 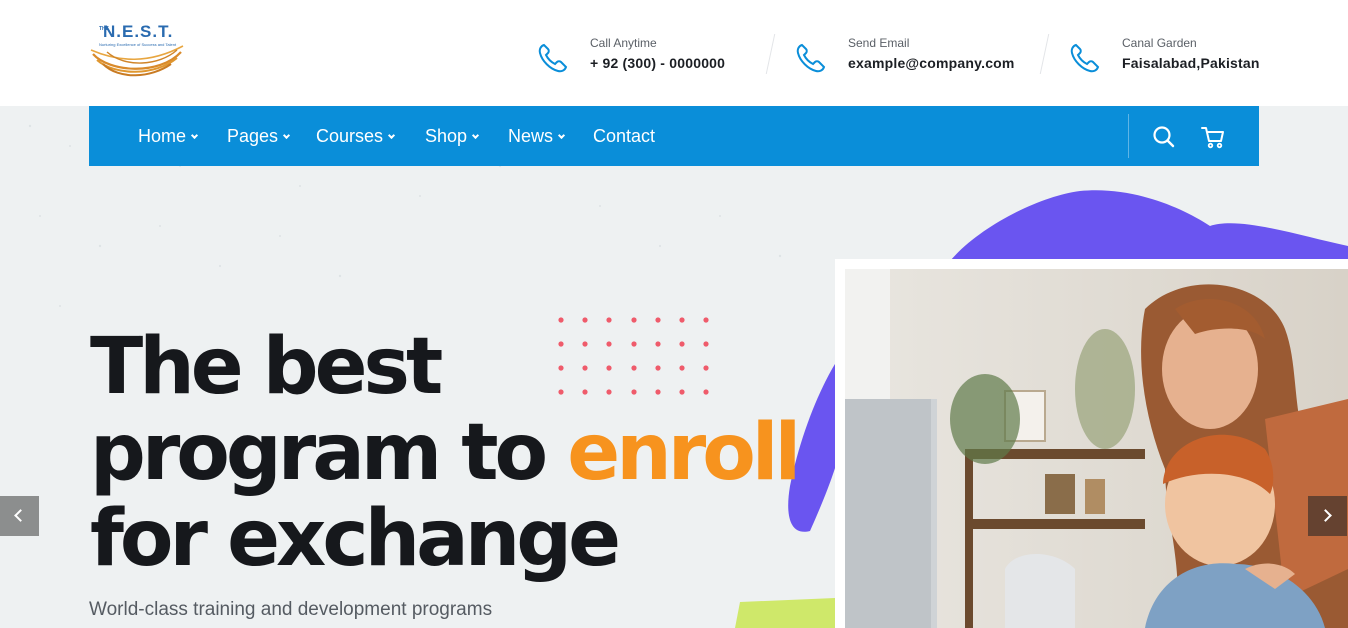 What do you see at coordinates (138, 31) in the screenshot?
I see `logo-text: N.E.S.T.` at bounding box center [138, 31].